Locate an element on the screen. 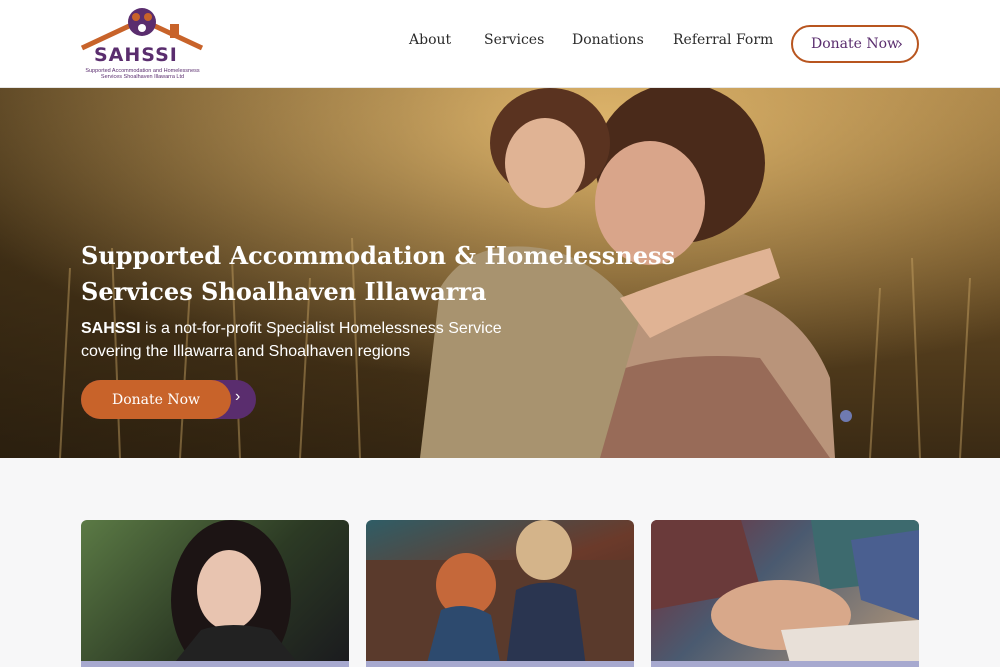 The height and width of the screenshot is (667, 1000). nav-about: About is located at coordinates (430, 43).